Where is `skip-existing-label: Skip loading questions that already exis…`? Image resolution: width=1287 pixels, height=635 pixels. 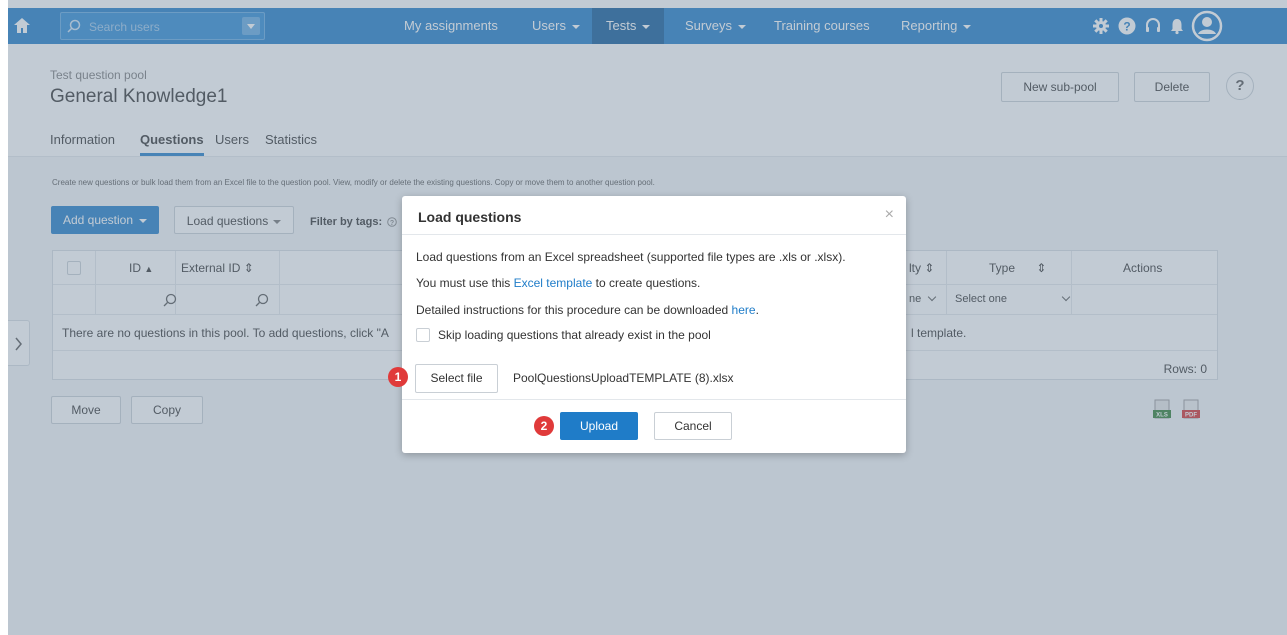 skip-existing-label: Skip loading questions that already exis… is located at coordinates (574, 335).